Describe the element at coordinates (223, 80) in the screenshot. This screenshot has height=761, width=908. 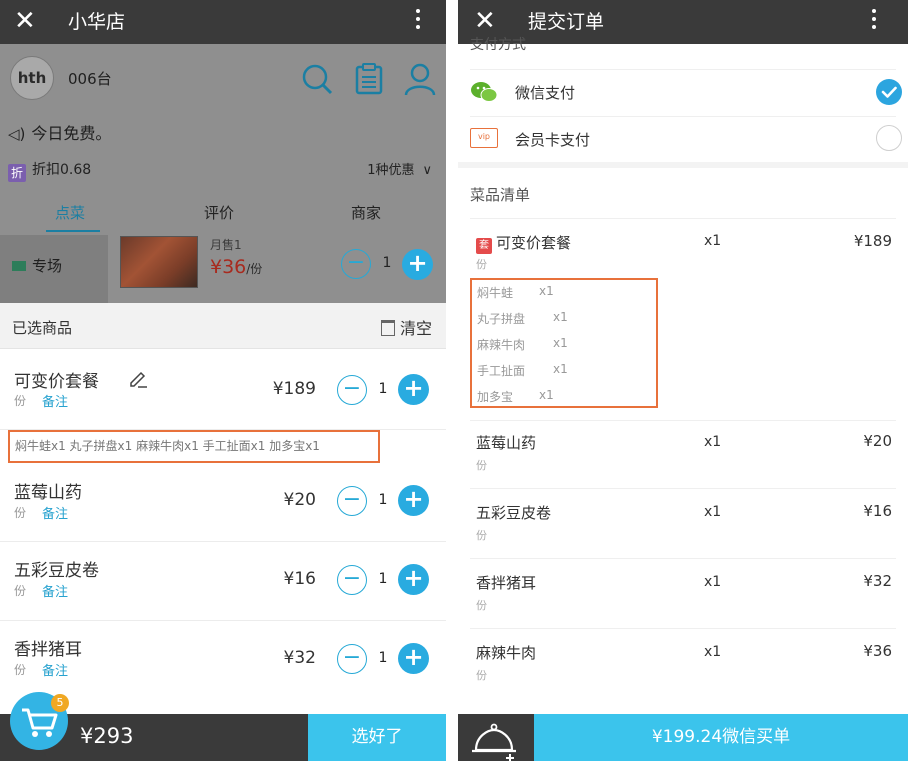
I see `store-row: hth 006台` at that location.